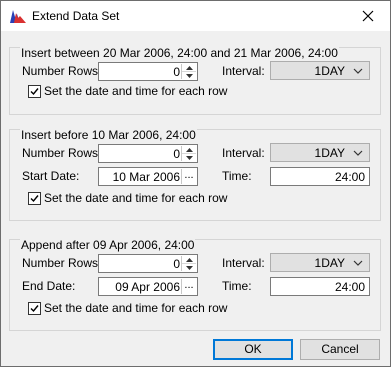 This screenshot has width=391, height=367. I want to click on end-date-label: End Date:, so click(49, 286).